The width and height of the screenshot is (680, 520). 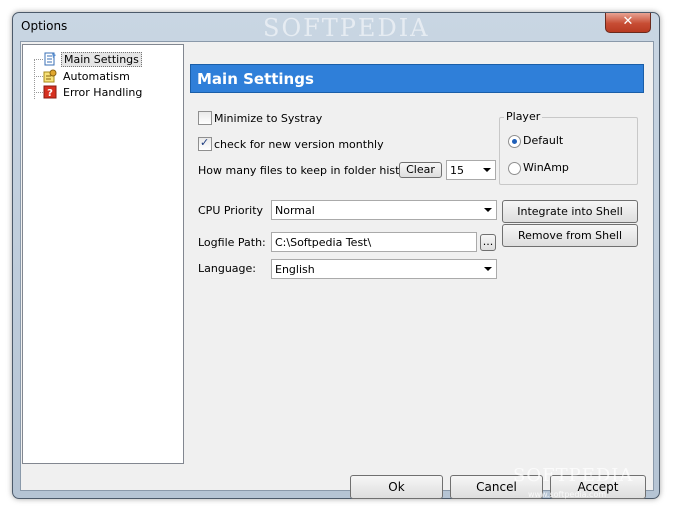 I want to click on clear-button-label: Clear, so click(x=420, y=169).